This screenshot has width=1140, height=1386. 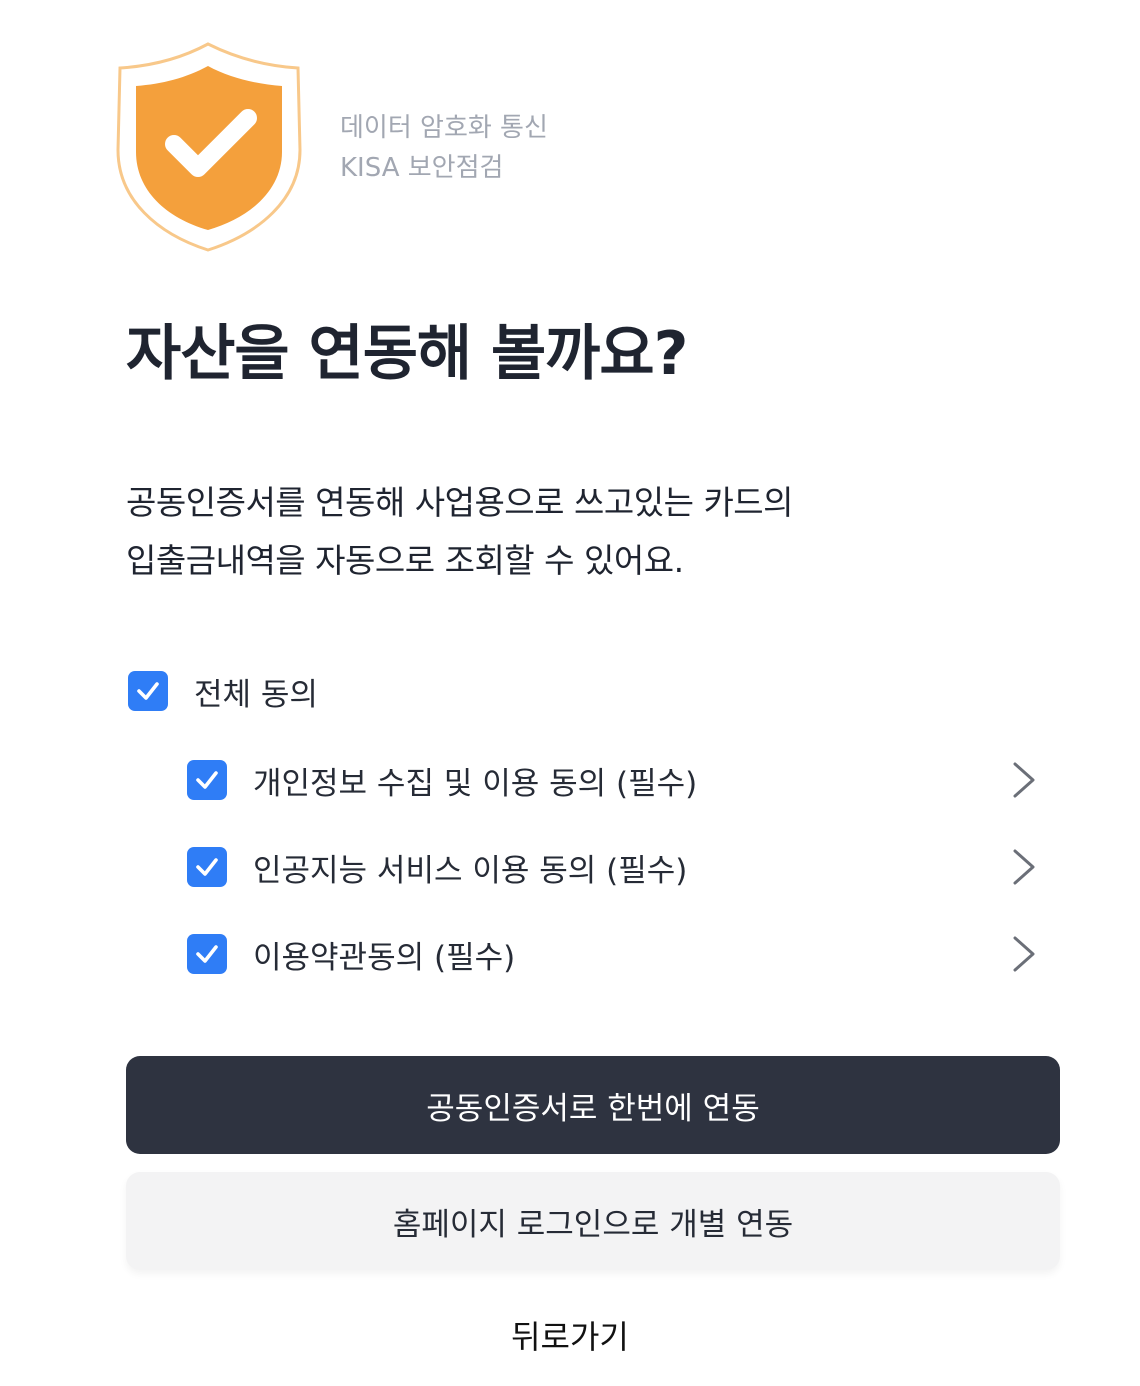 I want to click on consent-terms-checkbox, so click(x=207, y=954).